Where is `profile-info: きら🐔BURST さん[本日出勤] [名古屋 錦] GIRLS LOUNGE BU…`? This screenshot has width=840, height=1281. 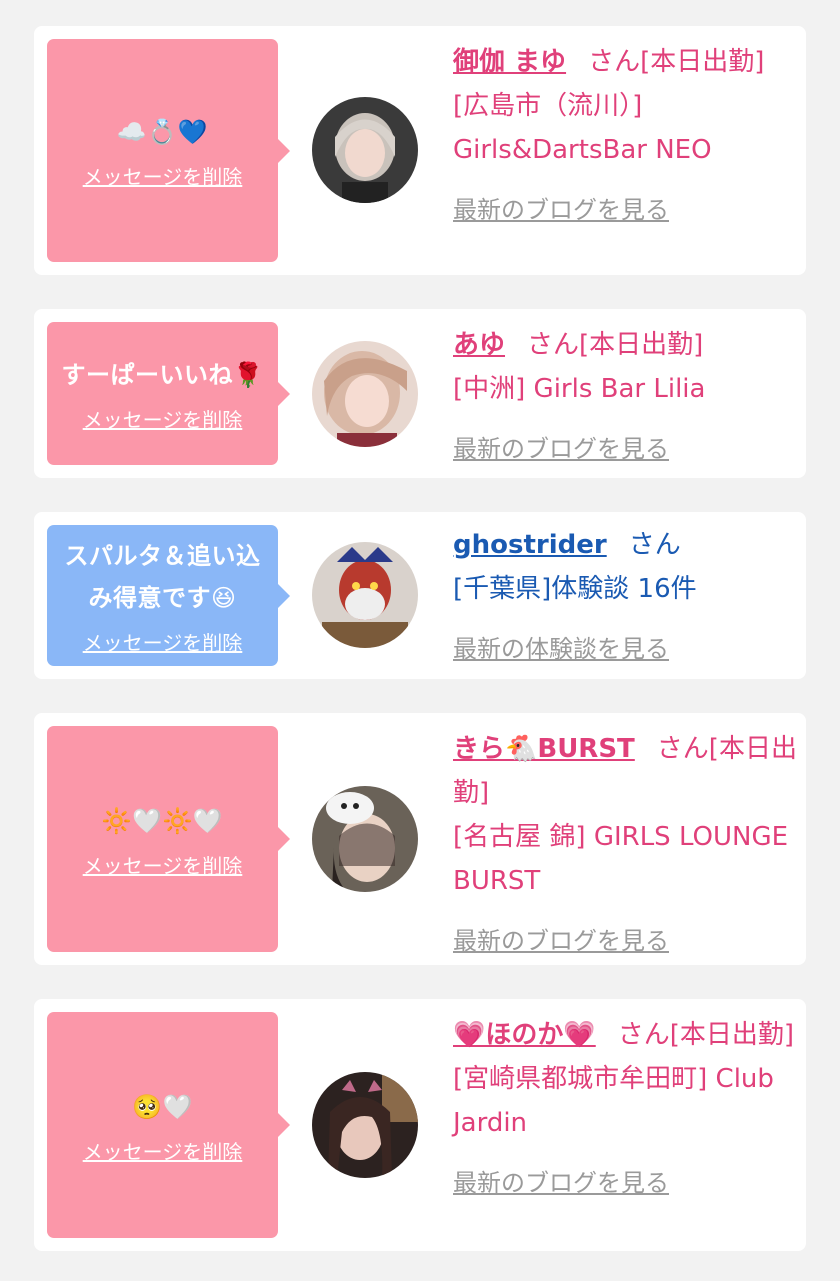
profile-info: きら🐔BURST さん[本日出勤] [名古屋 錦] GIRLS LOUNGE BU… is located at coordinates (626, 845).